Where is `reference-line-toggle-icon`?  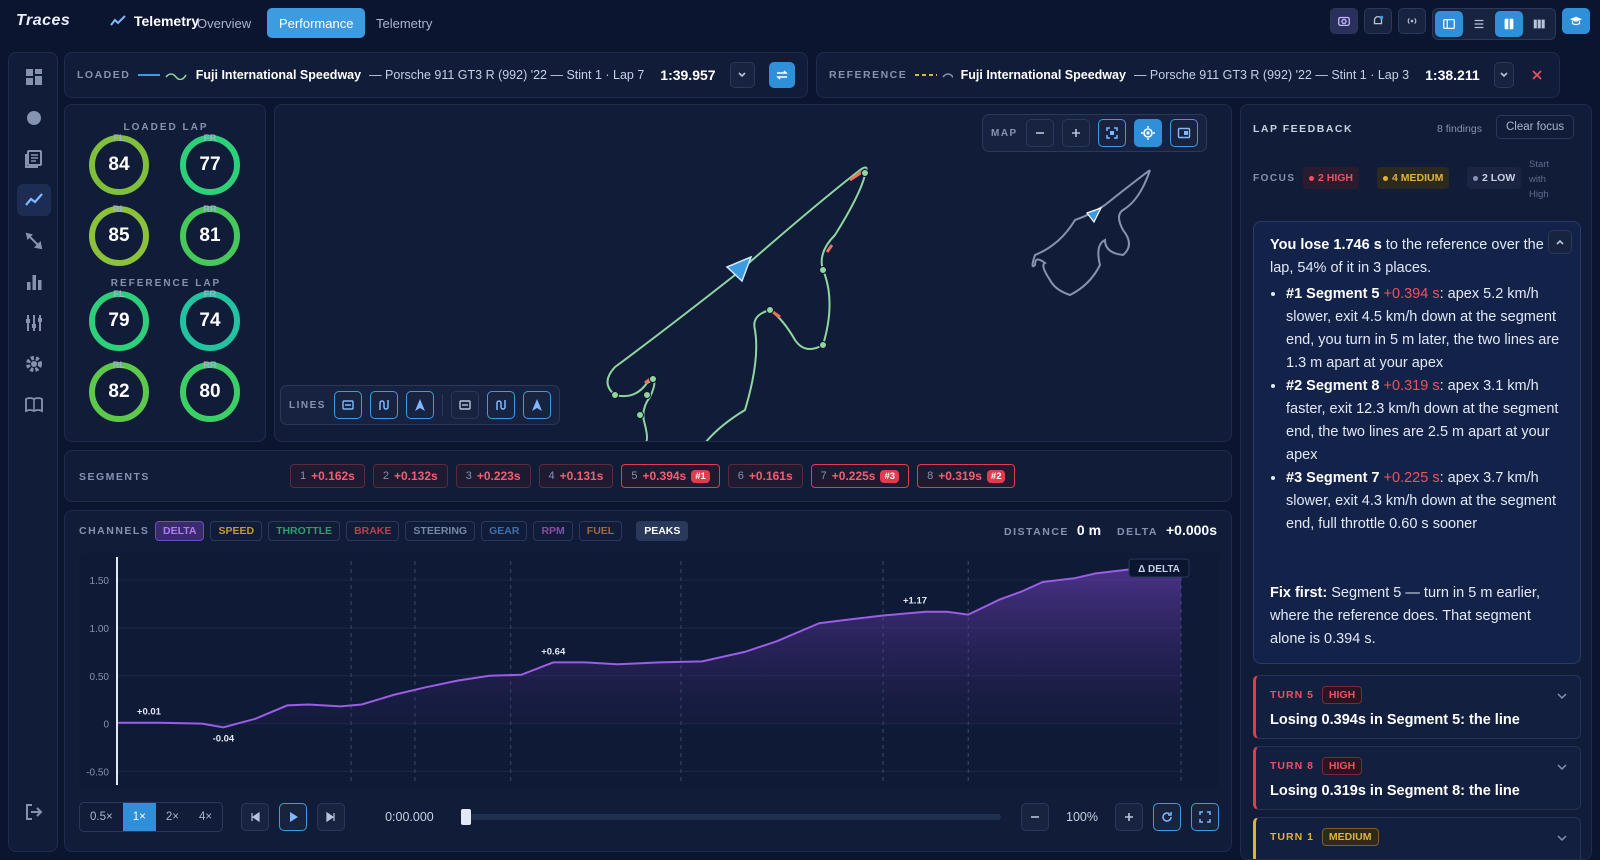 reference-line-toggle-icon is located at coordinates (464, 405).